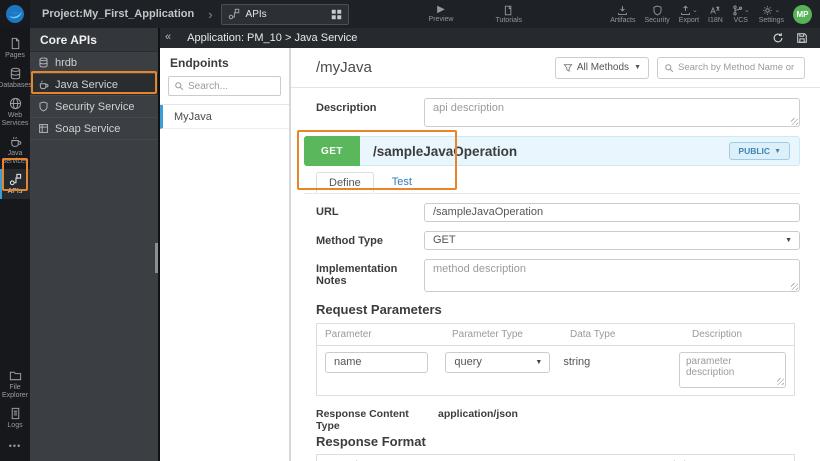 This screenshot has width=820, height=461. Describe the element at coordinates (94, 63) in the screenshot. I see `core-api-item-hrdb: hrdb` at that location.